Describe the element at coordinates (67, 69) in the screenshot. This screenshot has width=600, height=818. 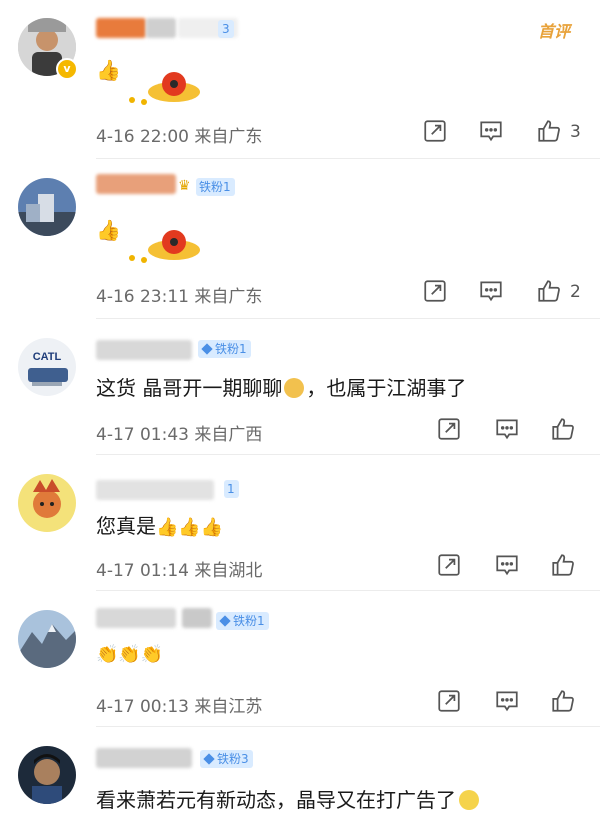
I see `verified-icon: v` at that location.